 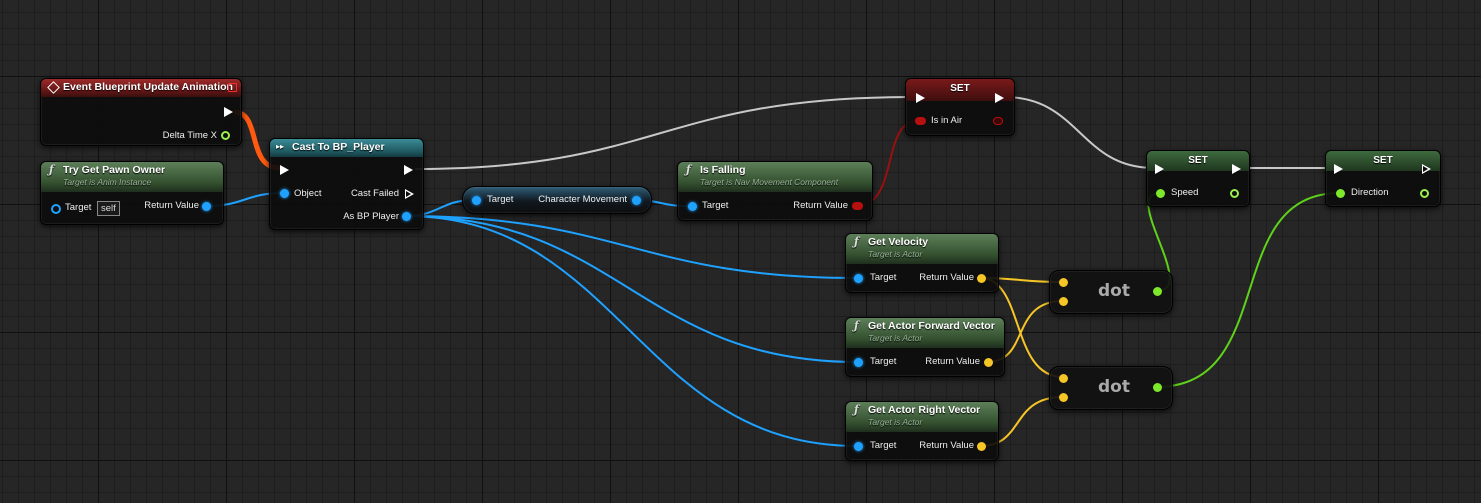 What do you see at coordinates (883, 361) in the screenshot?
I see `forward-target-label: Target` at bounding box center [883, 361].